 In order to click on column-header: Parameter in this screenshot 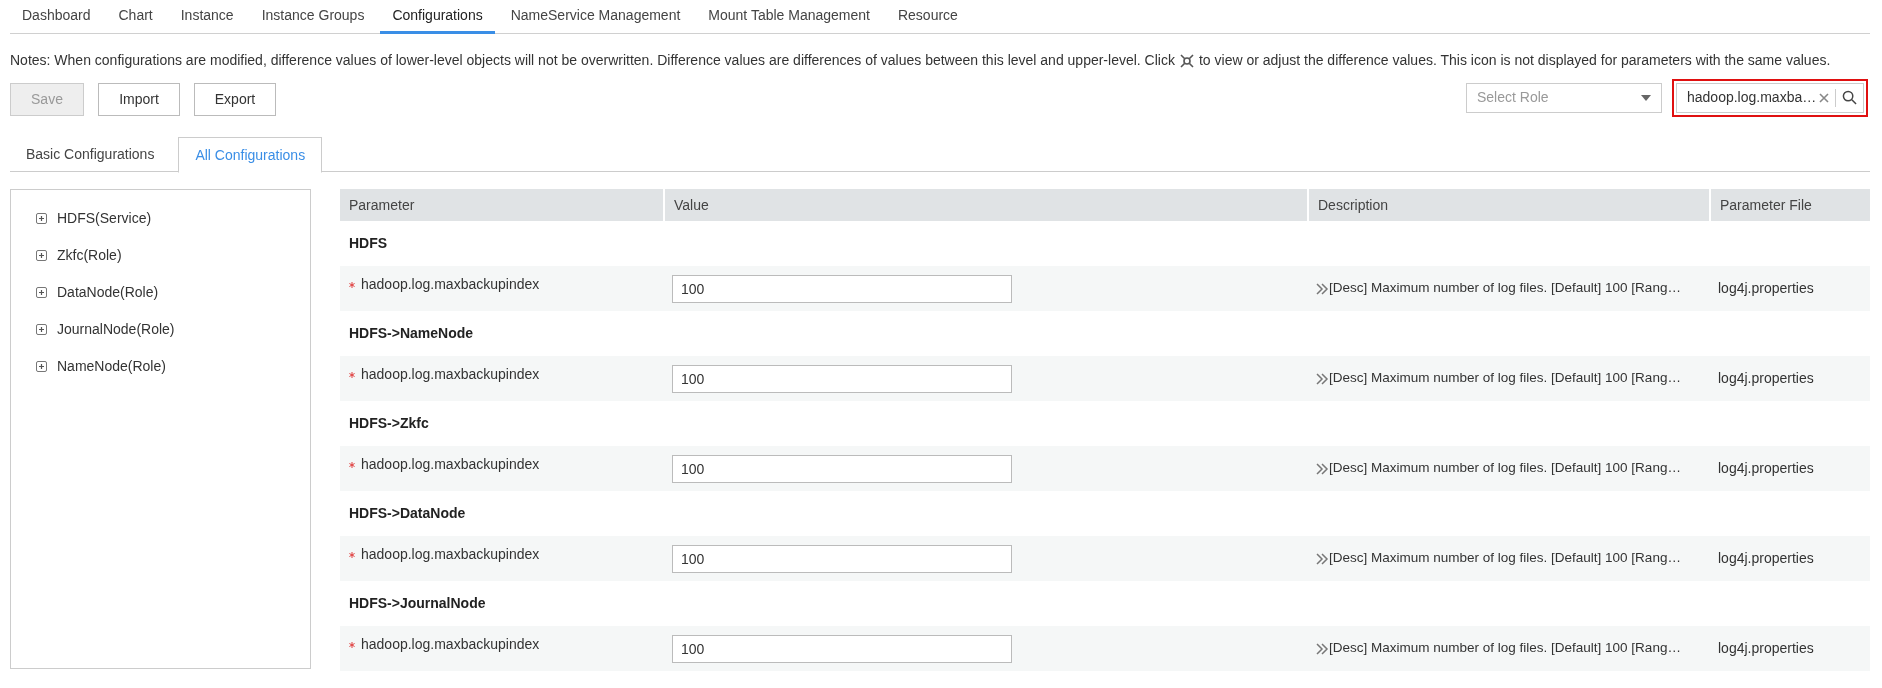, I will do `click(382, 205)`.